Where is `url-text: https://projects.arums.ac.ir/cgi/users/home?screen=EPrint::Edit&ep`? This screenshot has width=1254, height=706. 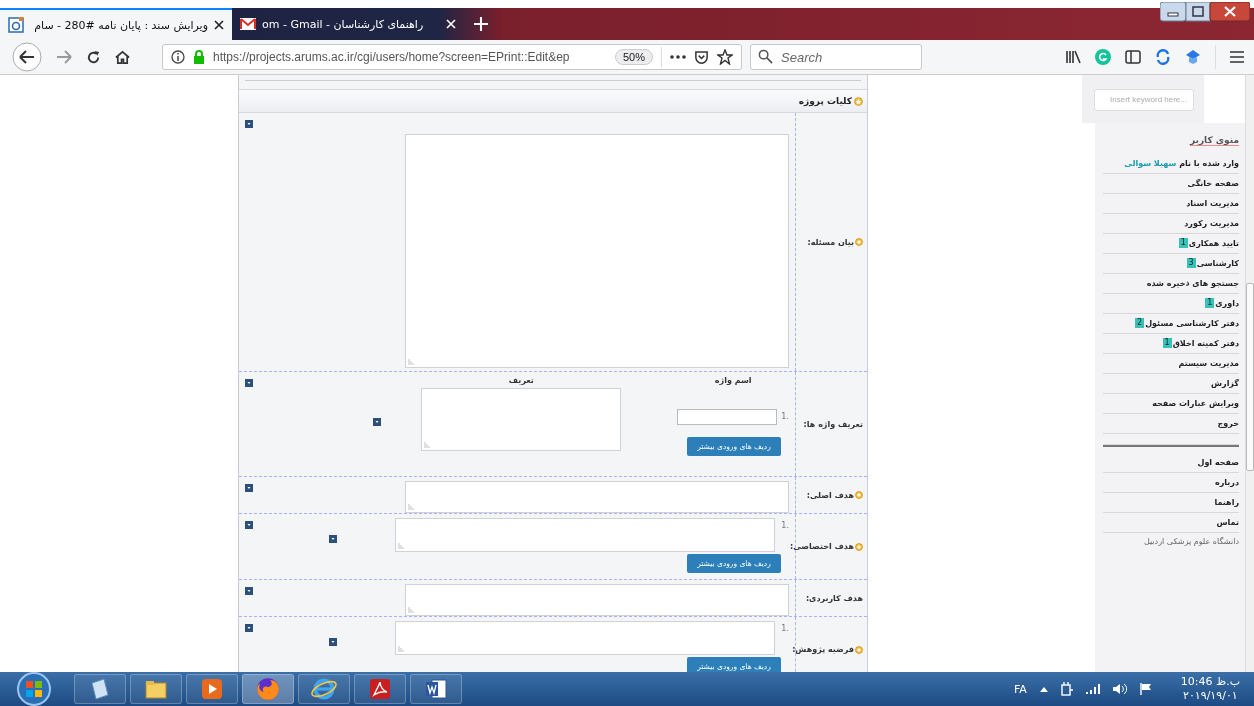
url-text: https://projects.arums.ac.ir/cgi/users/home?screen=EPrint::Edit&ep is located at coordinates (392, 57).